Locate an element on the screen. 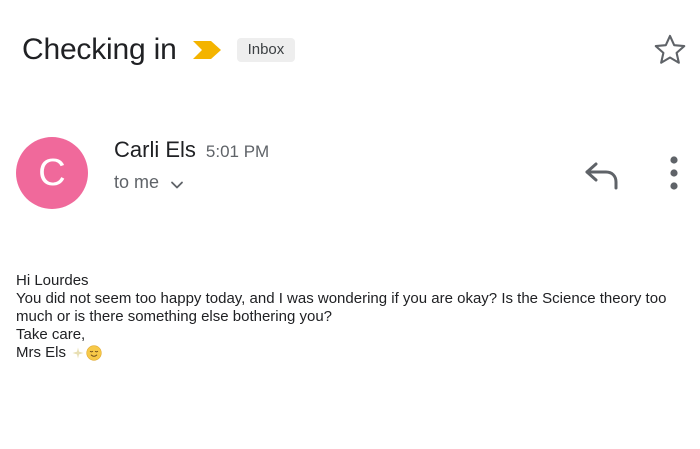 The height and width of the screenshot is (449, 700). email-subject: Checking in is located at coordinates (99, 49).